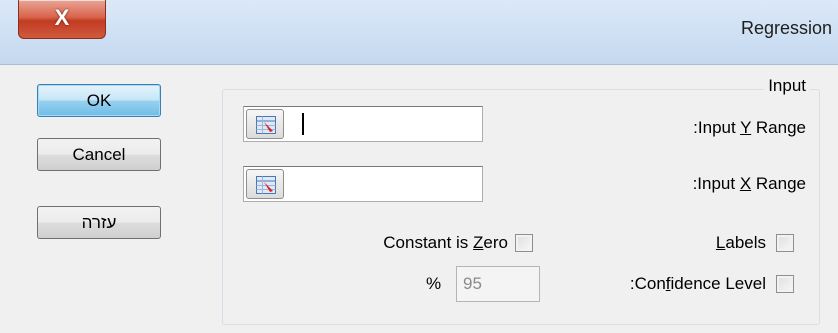 The width and height of the screenshot is (838, 333). What do you see at coordinates (99, 222) in the screenshot?
I see `help-button: עזרה` at bounding box center [99, 222].